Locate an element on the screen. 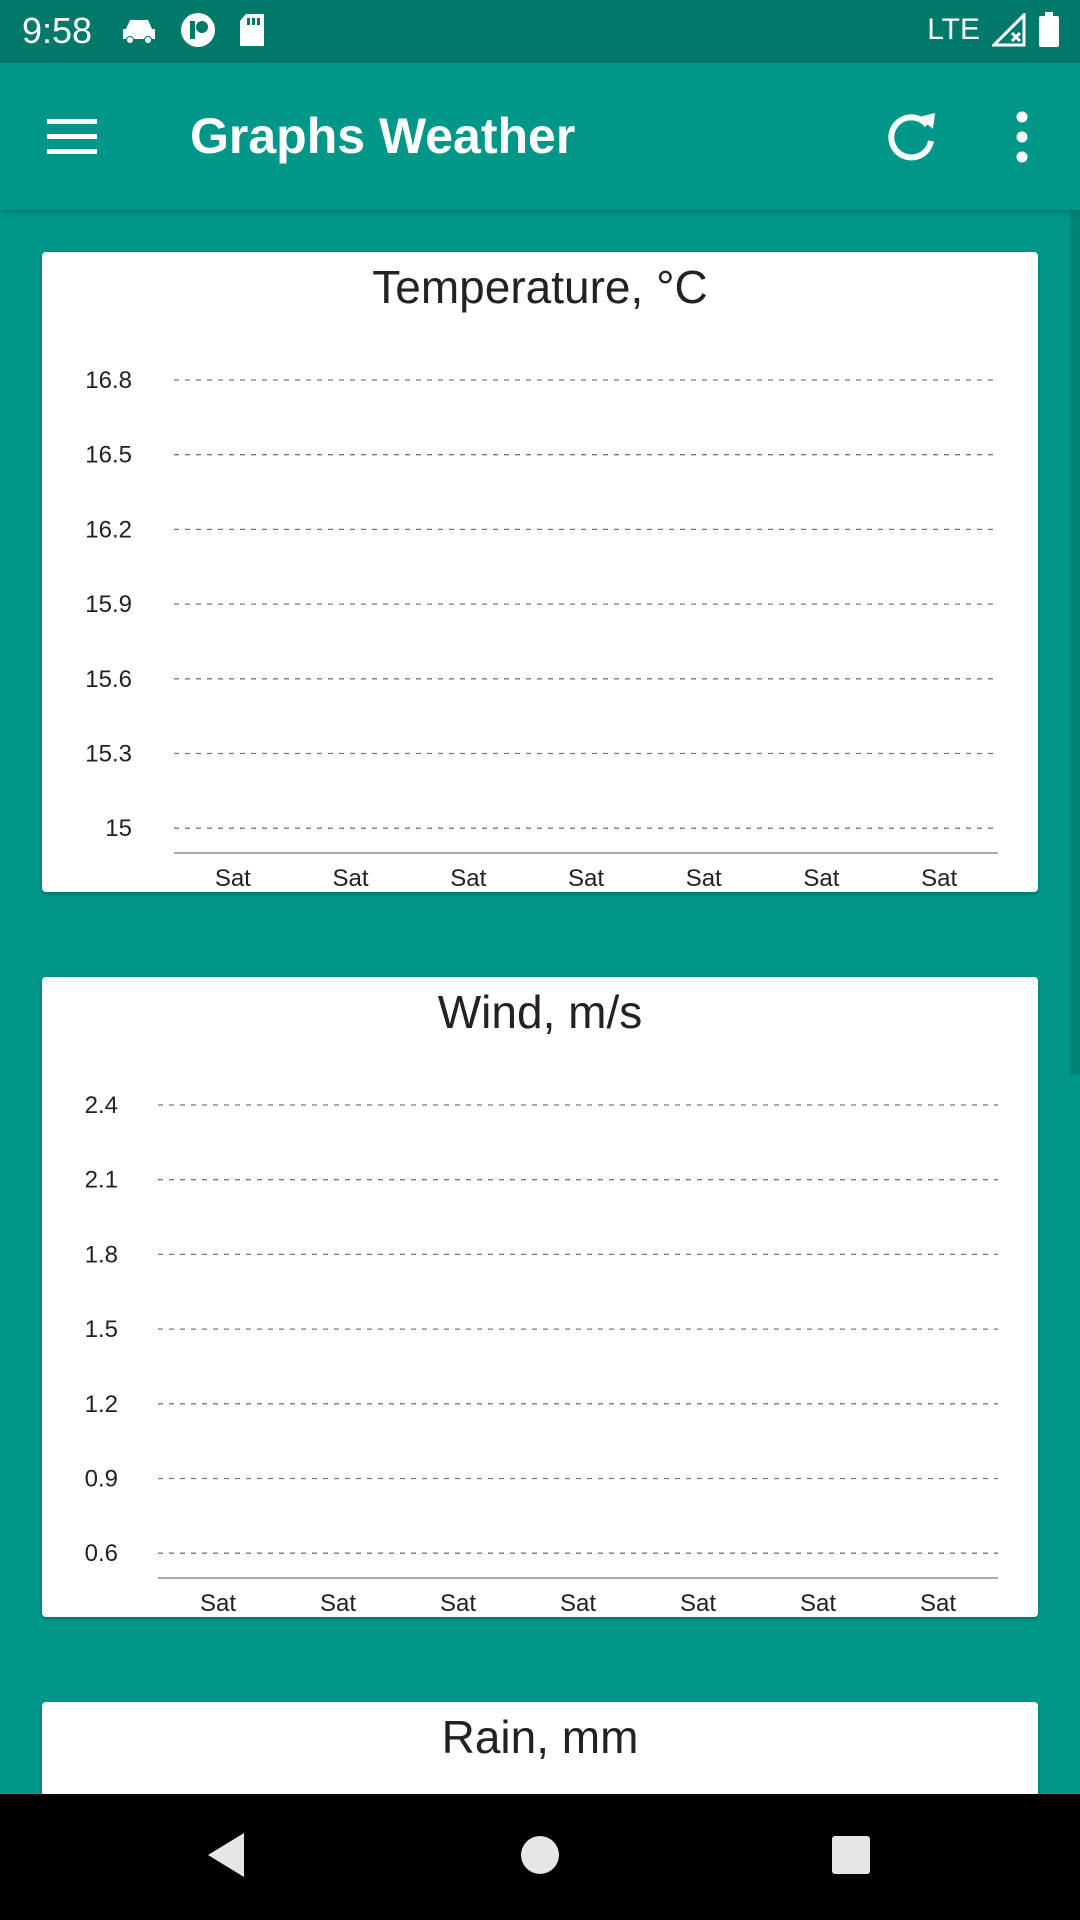 The height and width of the screenshot is (1920, 1080). recents-icon is located at coordinates (851, 1855).